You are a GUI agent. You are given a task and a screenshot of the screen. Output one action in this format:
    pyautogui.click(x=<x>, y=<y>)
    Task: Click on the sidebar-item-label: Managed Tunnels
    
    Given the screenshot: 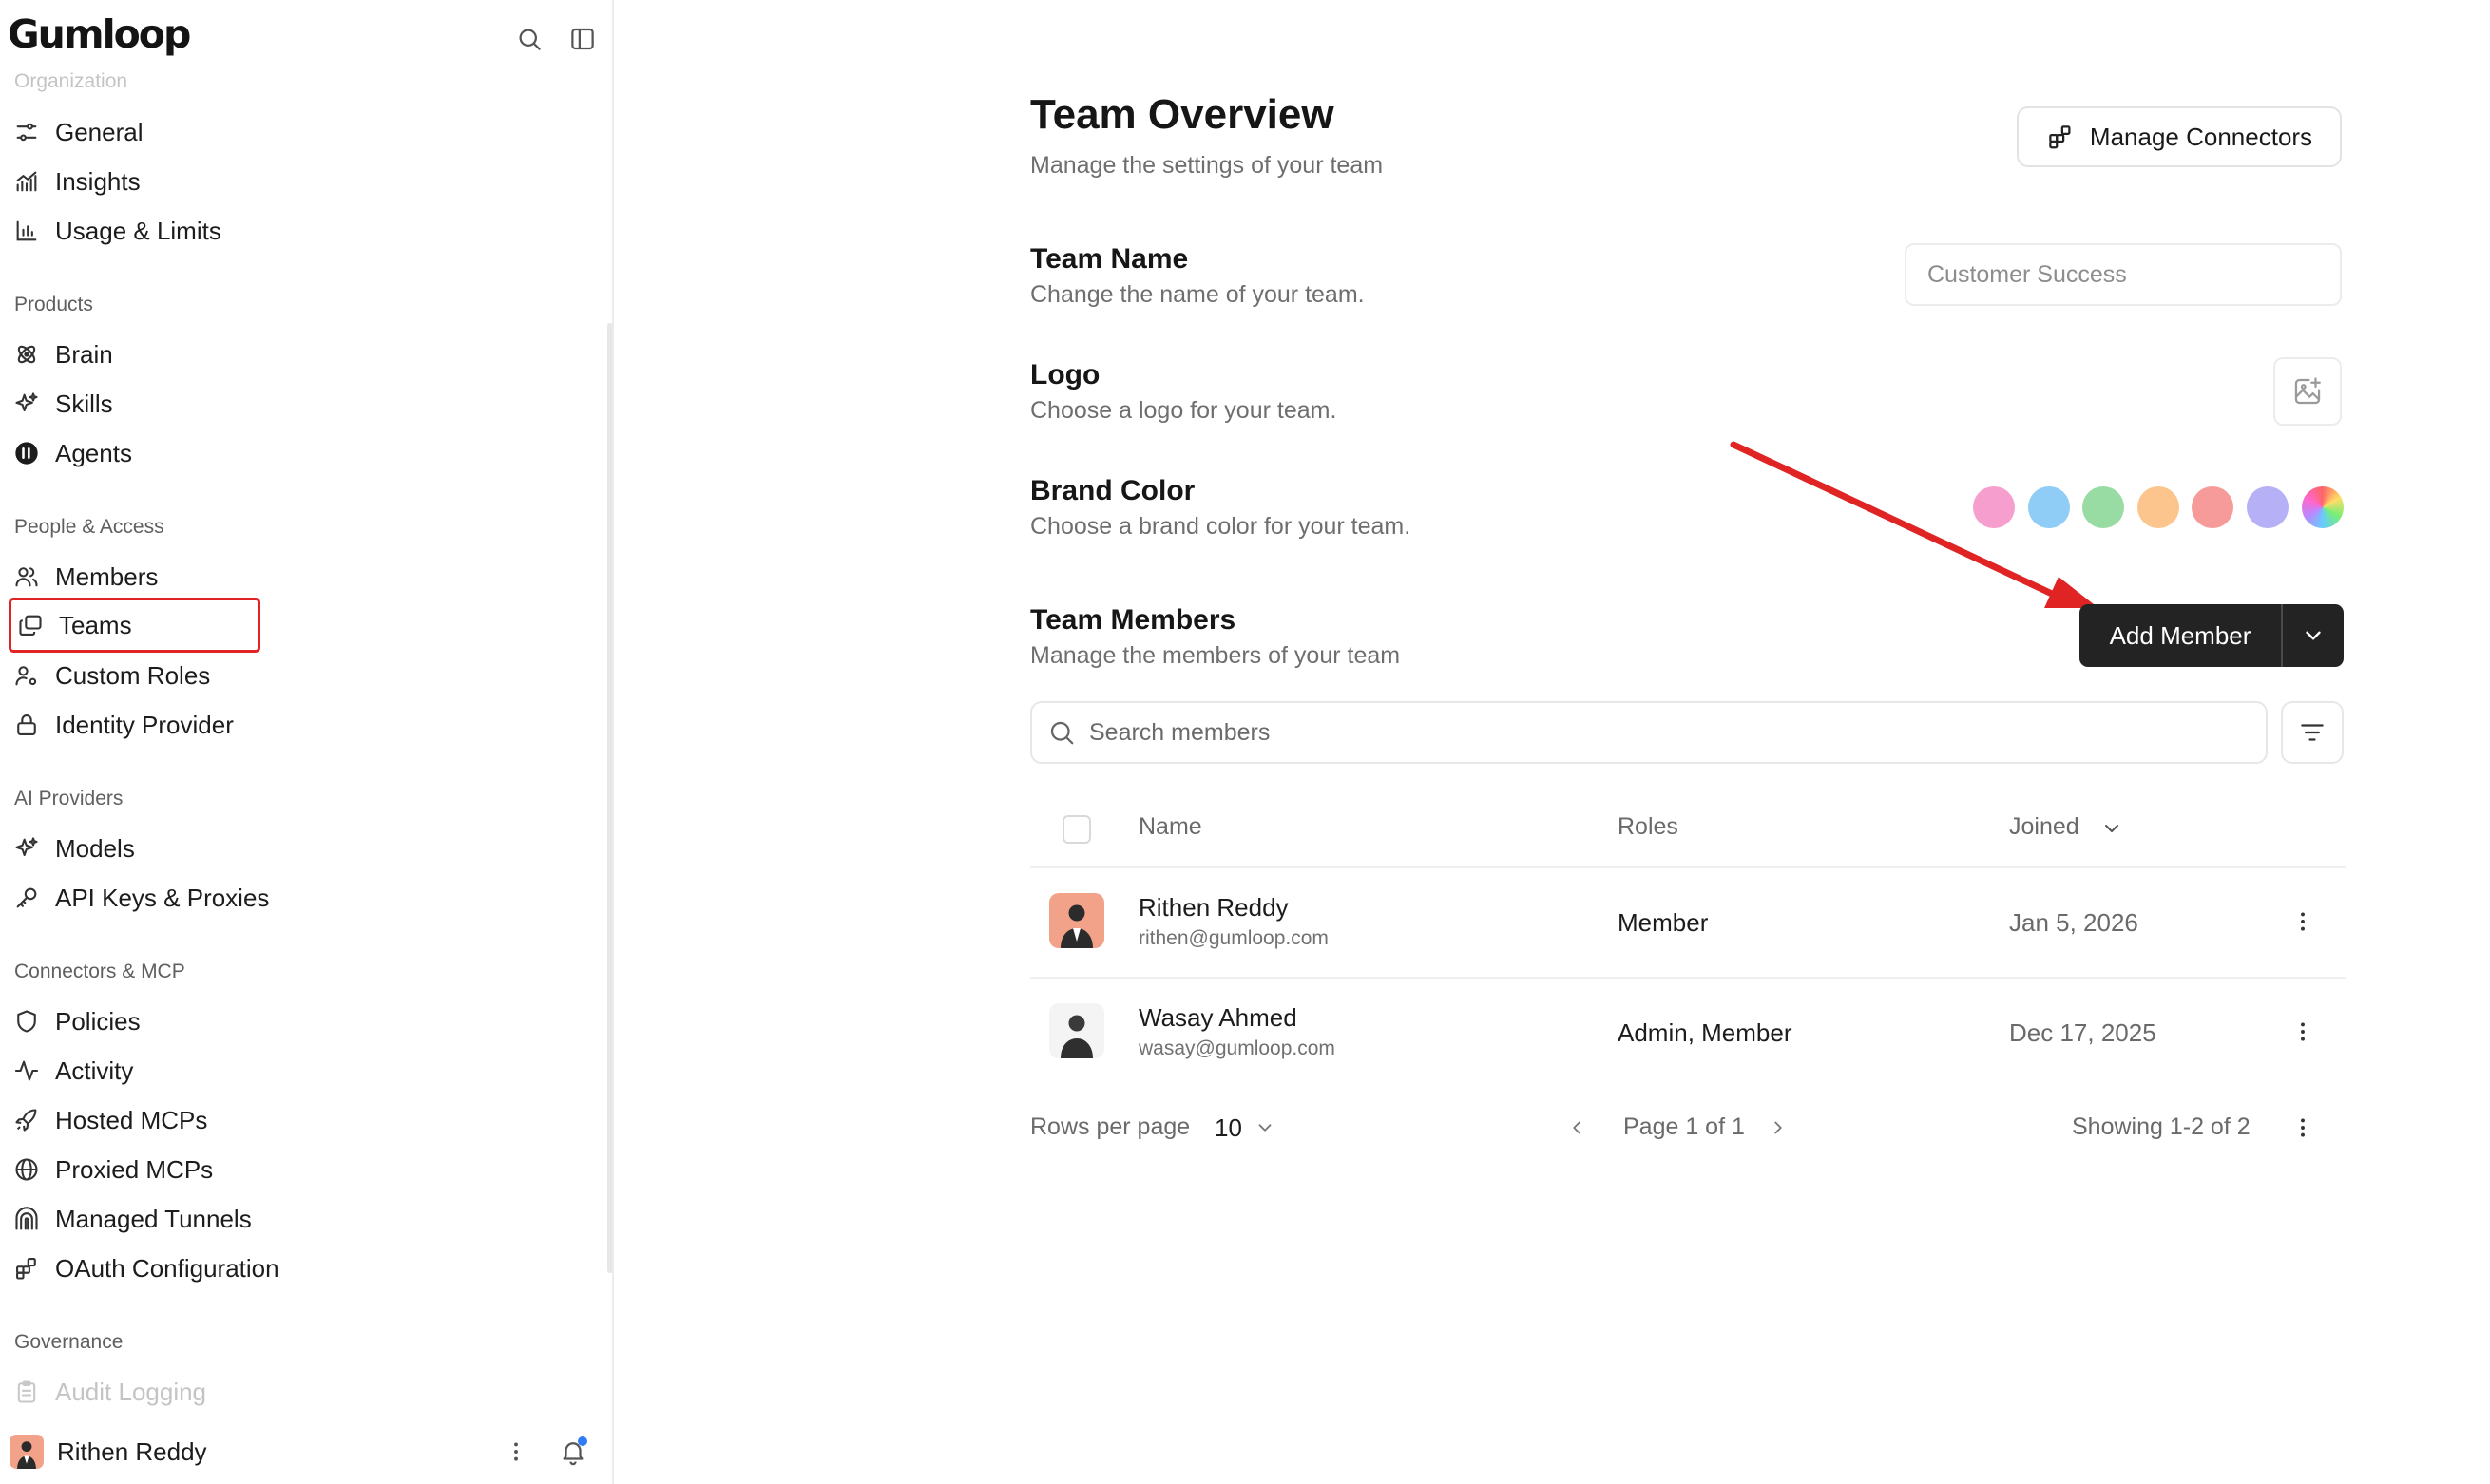 What is the action you would take?
    pyautogui.click(x=153, y=1218)
    